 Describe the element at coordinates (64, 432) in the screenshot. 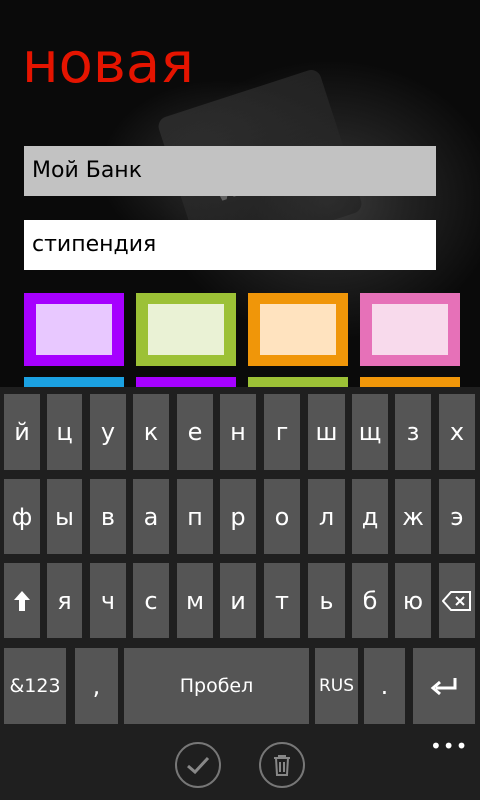

I see `key-ц: ц` at that location.